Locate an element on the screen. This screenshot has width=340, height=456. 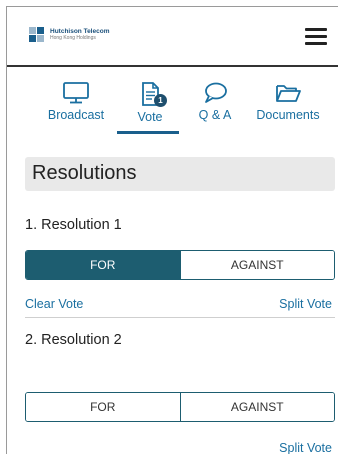
resolutions-header: Resolutions is located at coordinates (180, 174).